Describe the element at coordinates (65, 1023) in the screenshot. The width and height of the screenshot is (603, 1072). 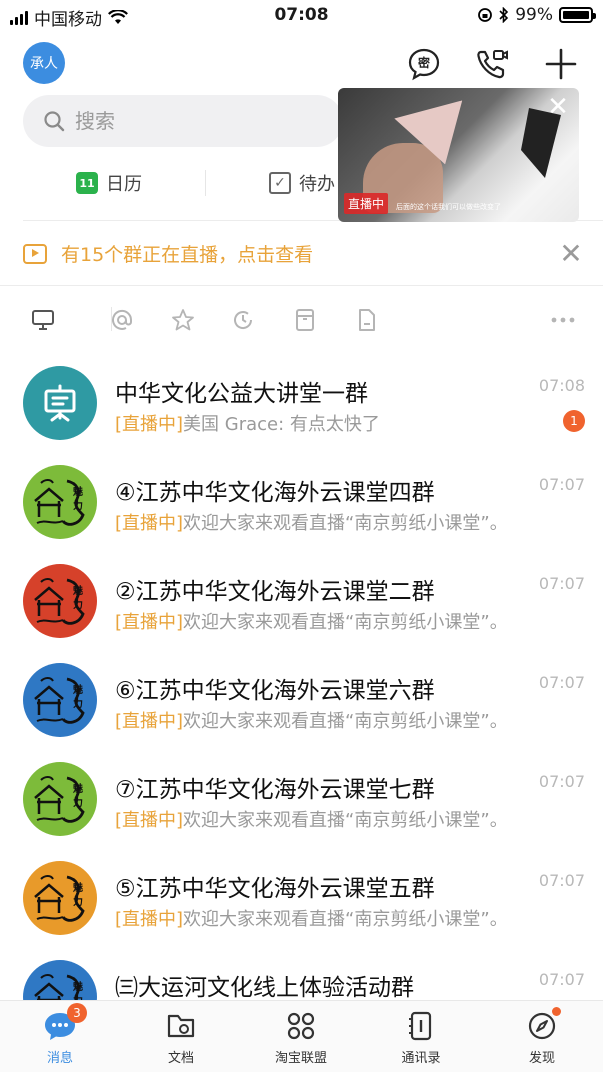
I see `chat-bubble-icon: 3` at that location.